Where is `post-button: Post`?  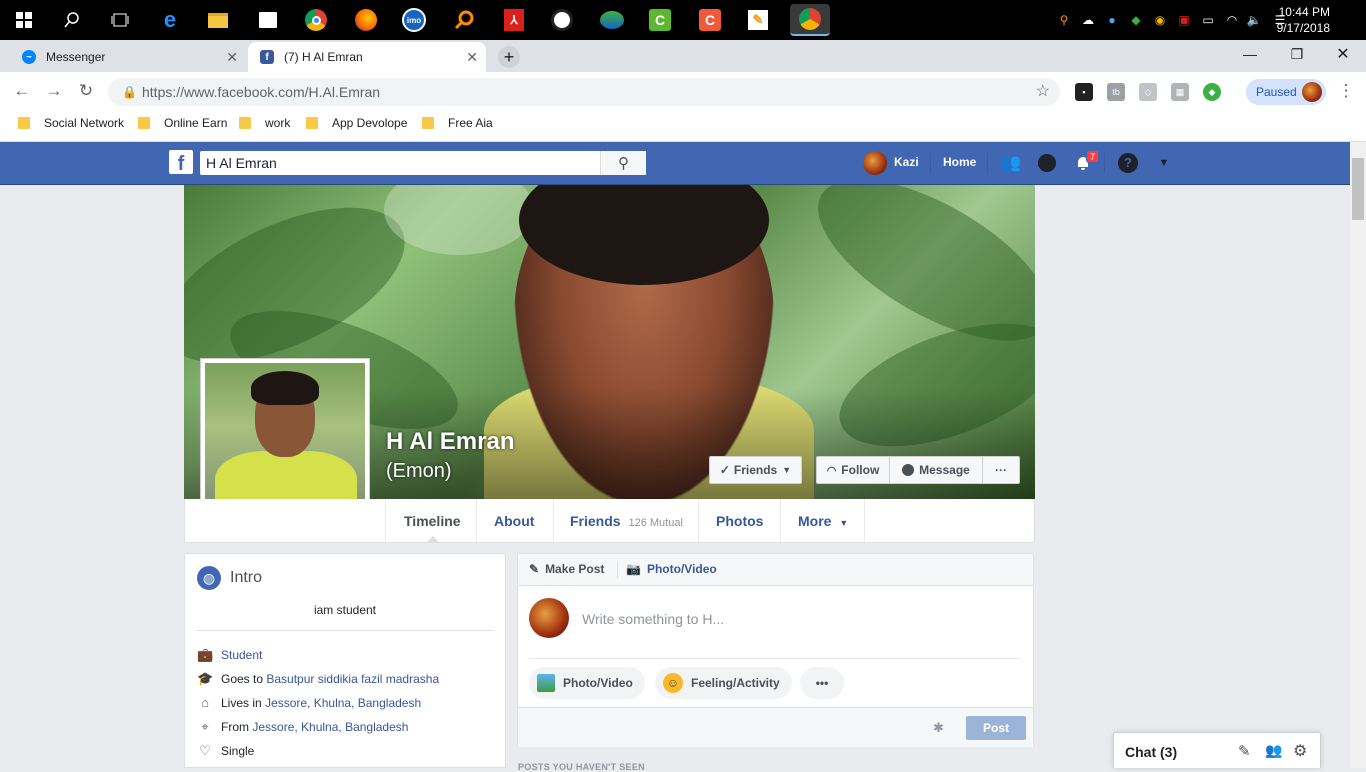
post-button: Post is located at coordinates (996, 728).